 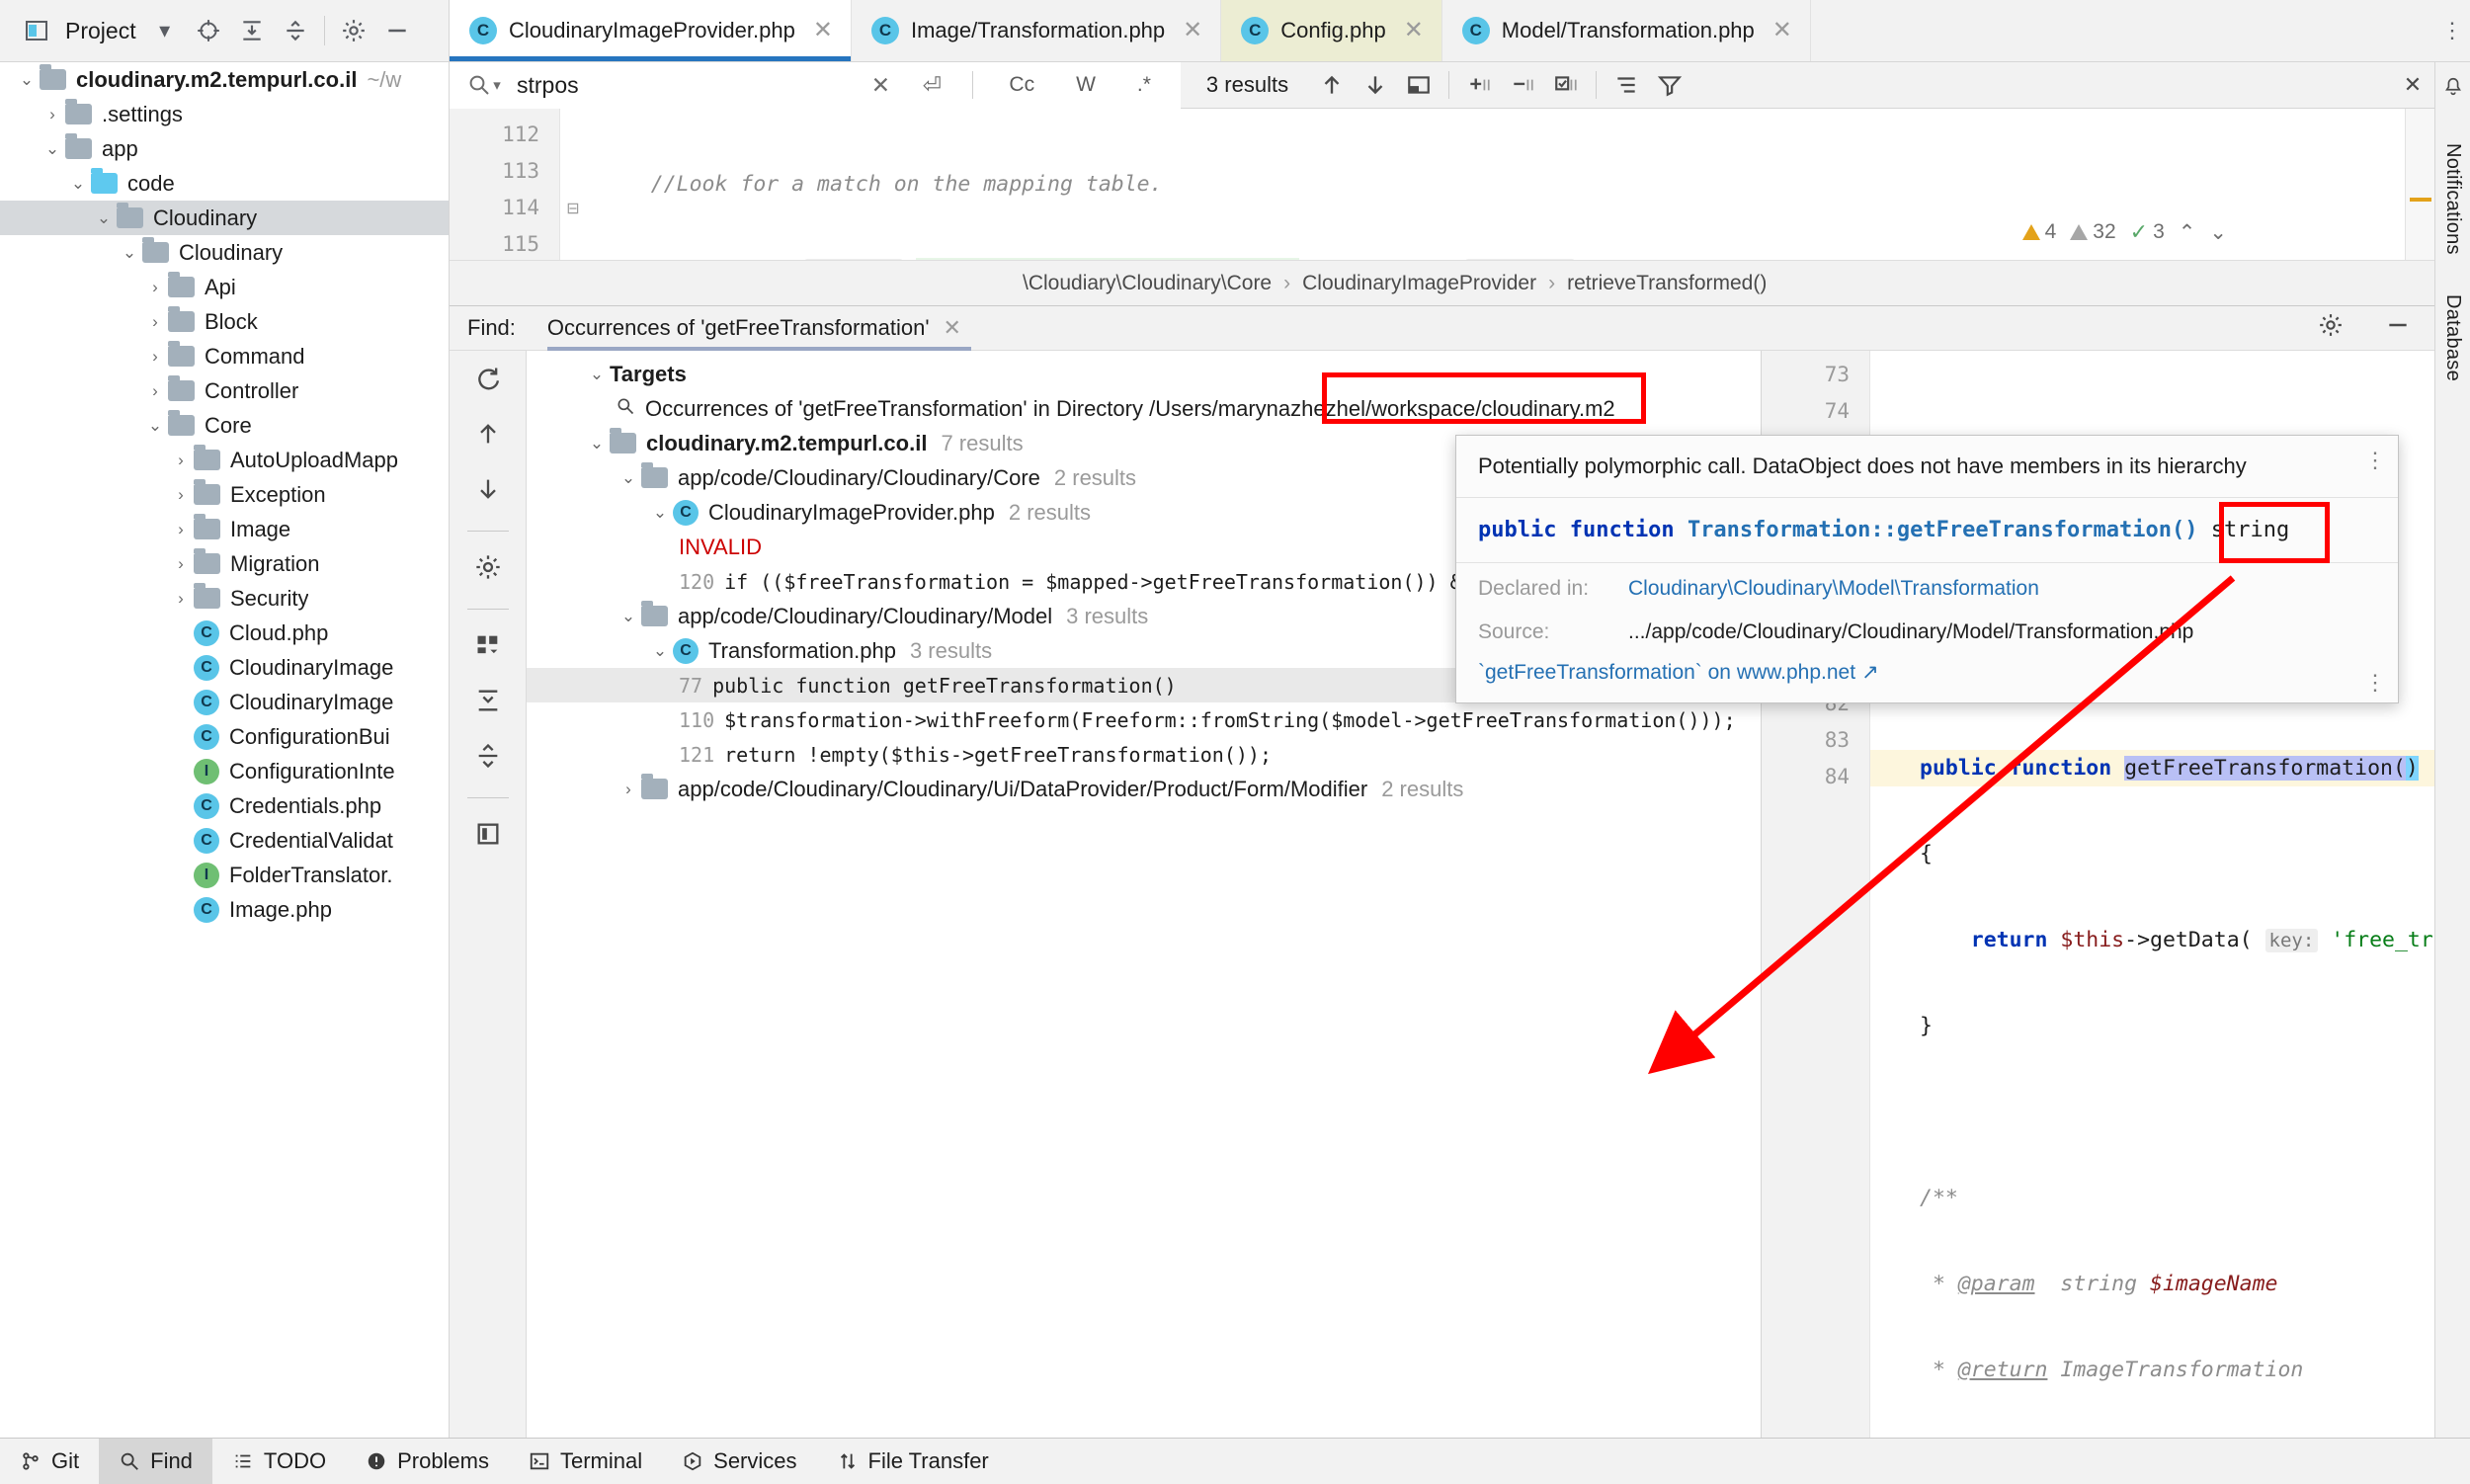 I want to click on tree-item-configurationinte: I ConfigurationInte, so click(x=224, y=771).